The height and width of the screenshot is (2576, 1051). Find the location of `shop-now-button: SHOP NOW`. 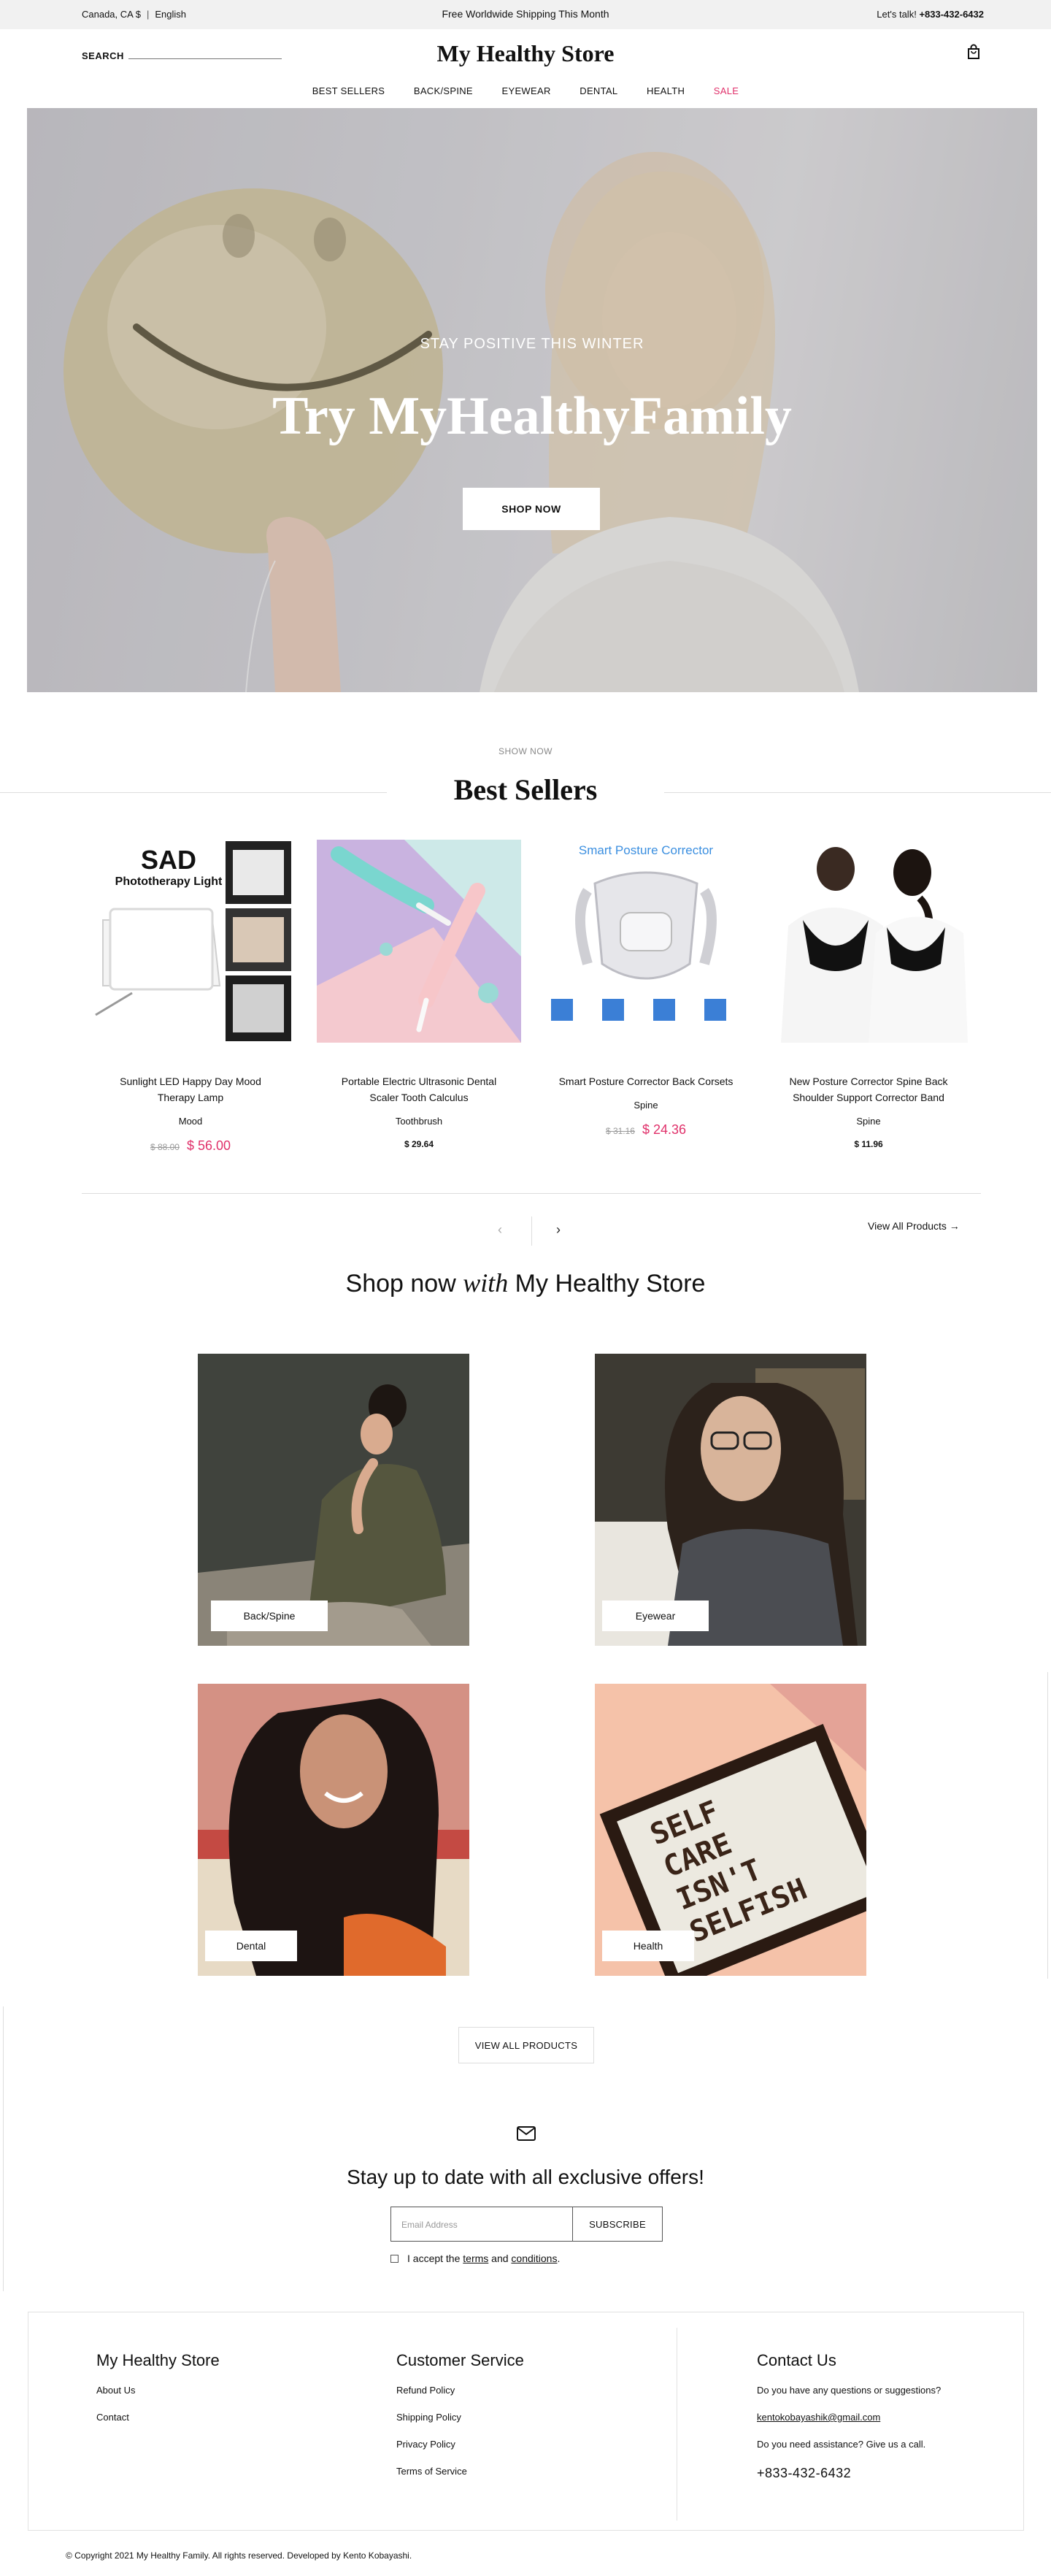

shop-now-button: SHOP NOW is located at coordinates (531, 509).